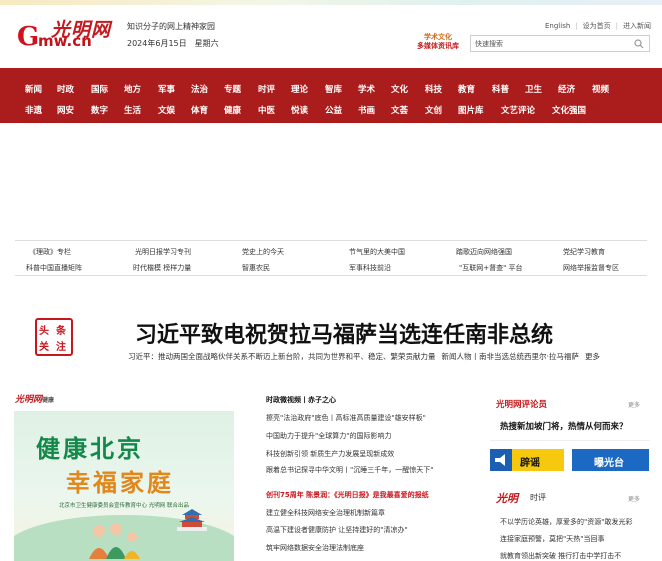 This screenshot has width=662, height=561. What do you see at coordinates (575, 555) in the screenshot?
I see `commentary-item: 就教育领出新突破 推行打击中学打击不` at bounding box center [575, 555].